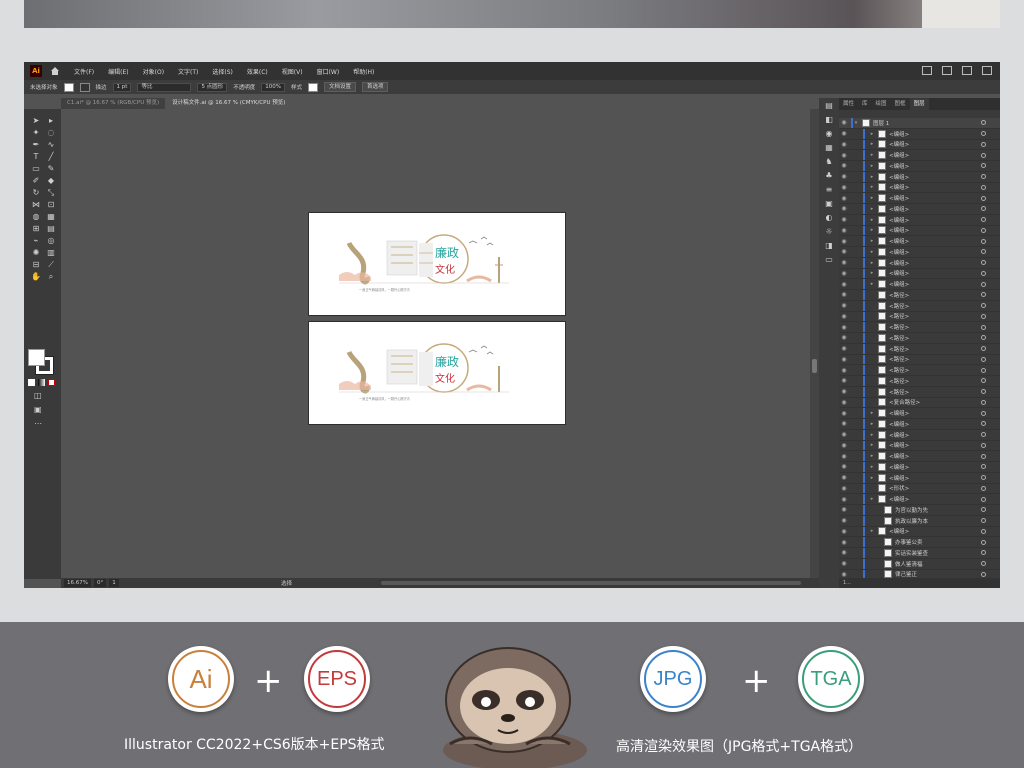  What do you see at coordinates (51, 169) in the screenshot?
I see `paintbrush-icon: ✎` at bounding box center [51, 169].